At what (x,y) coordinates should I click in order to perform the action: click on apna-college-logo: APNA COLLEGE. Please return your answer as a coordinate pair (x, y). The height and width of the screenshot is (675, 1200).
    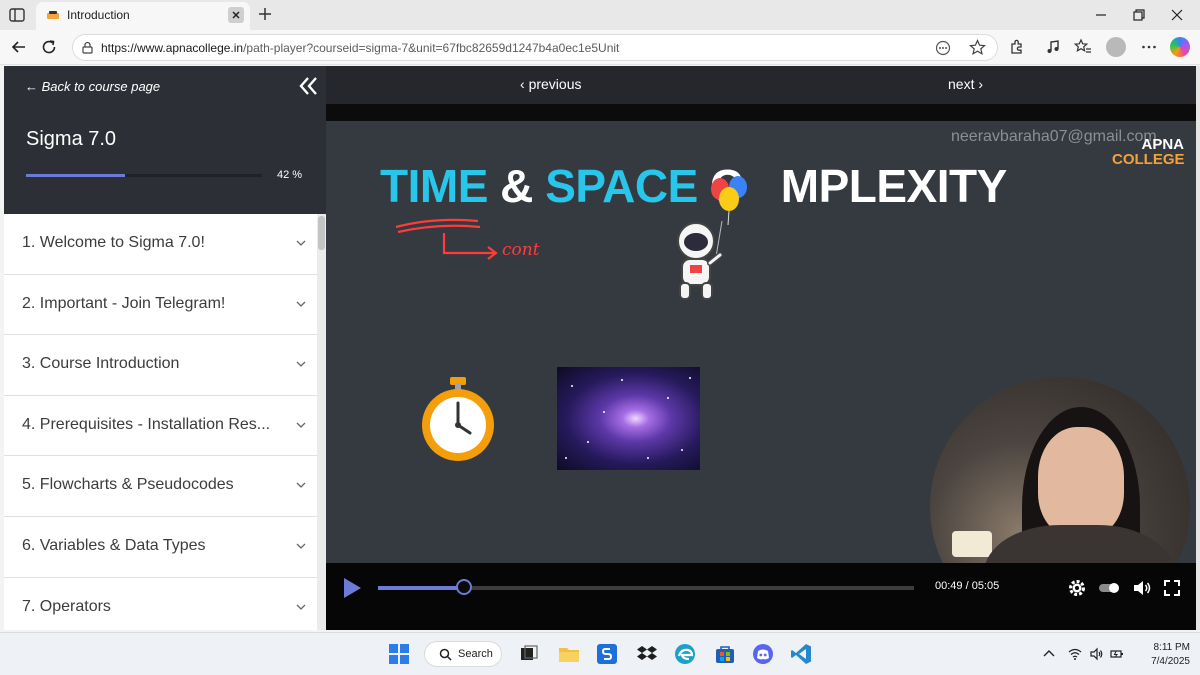
    Looking at the image, I should click on (1148, 152).